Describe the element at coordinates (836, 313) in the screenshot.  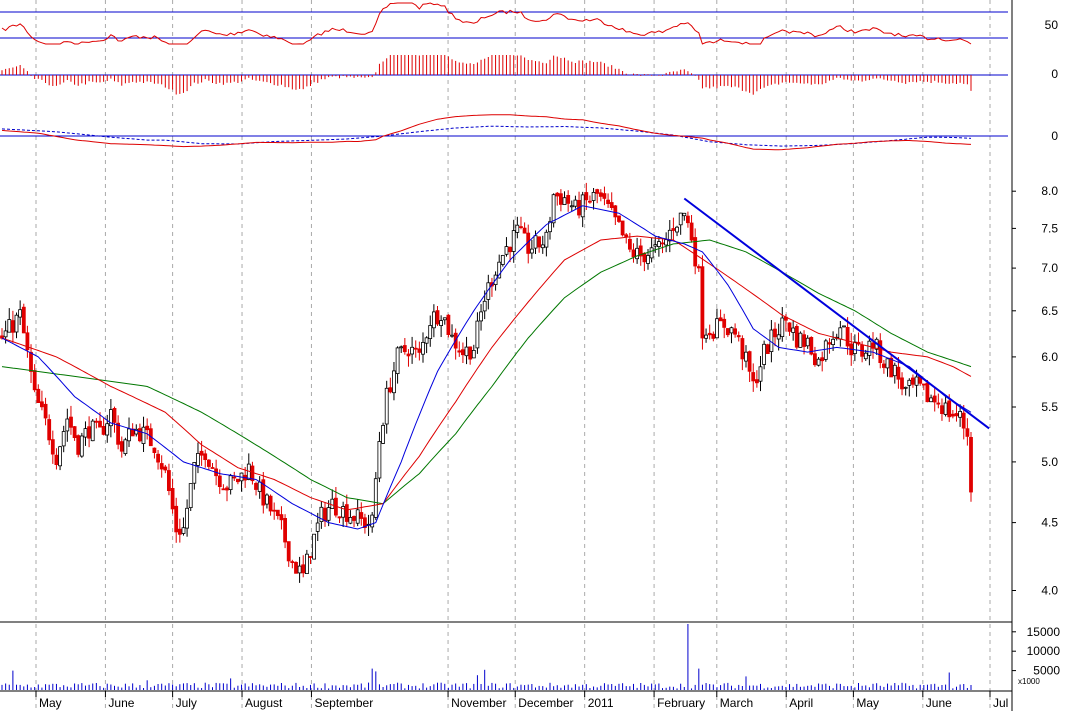
I see `trendline` at that location.